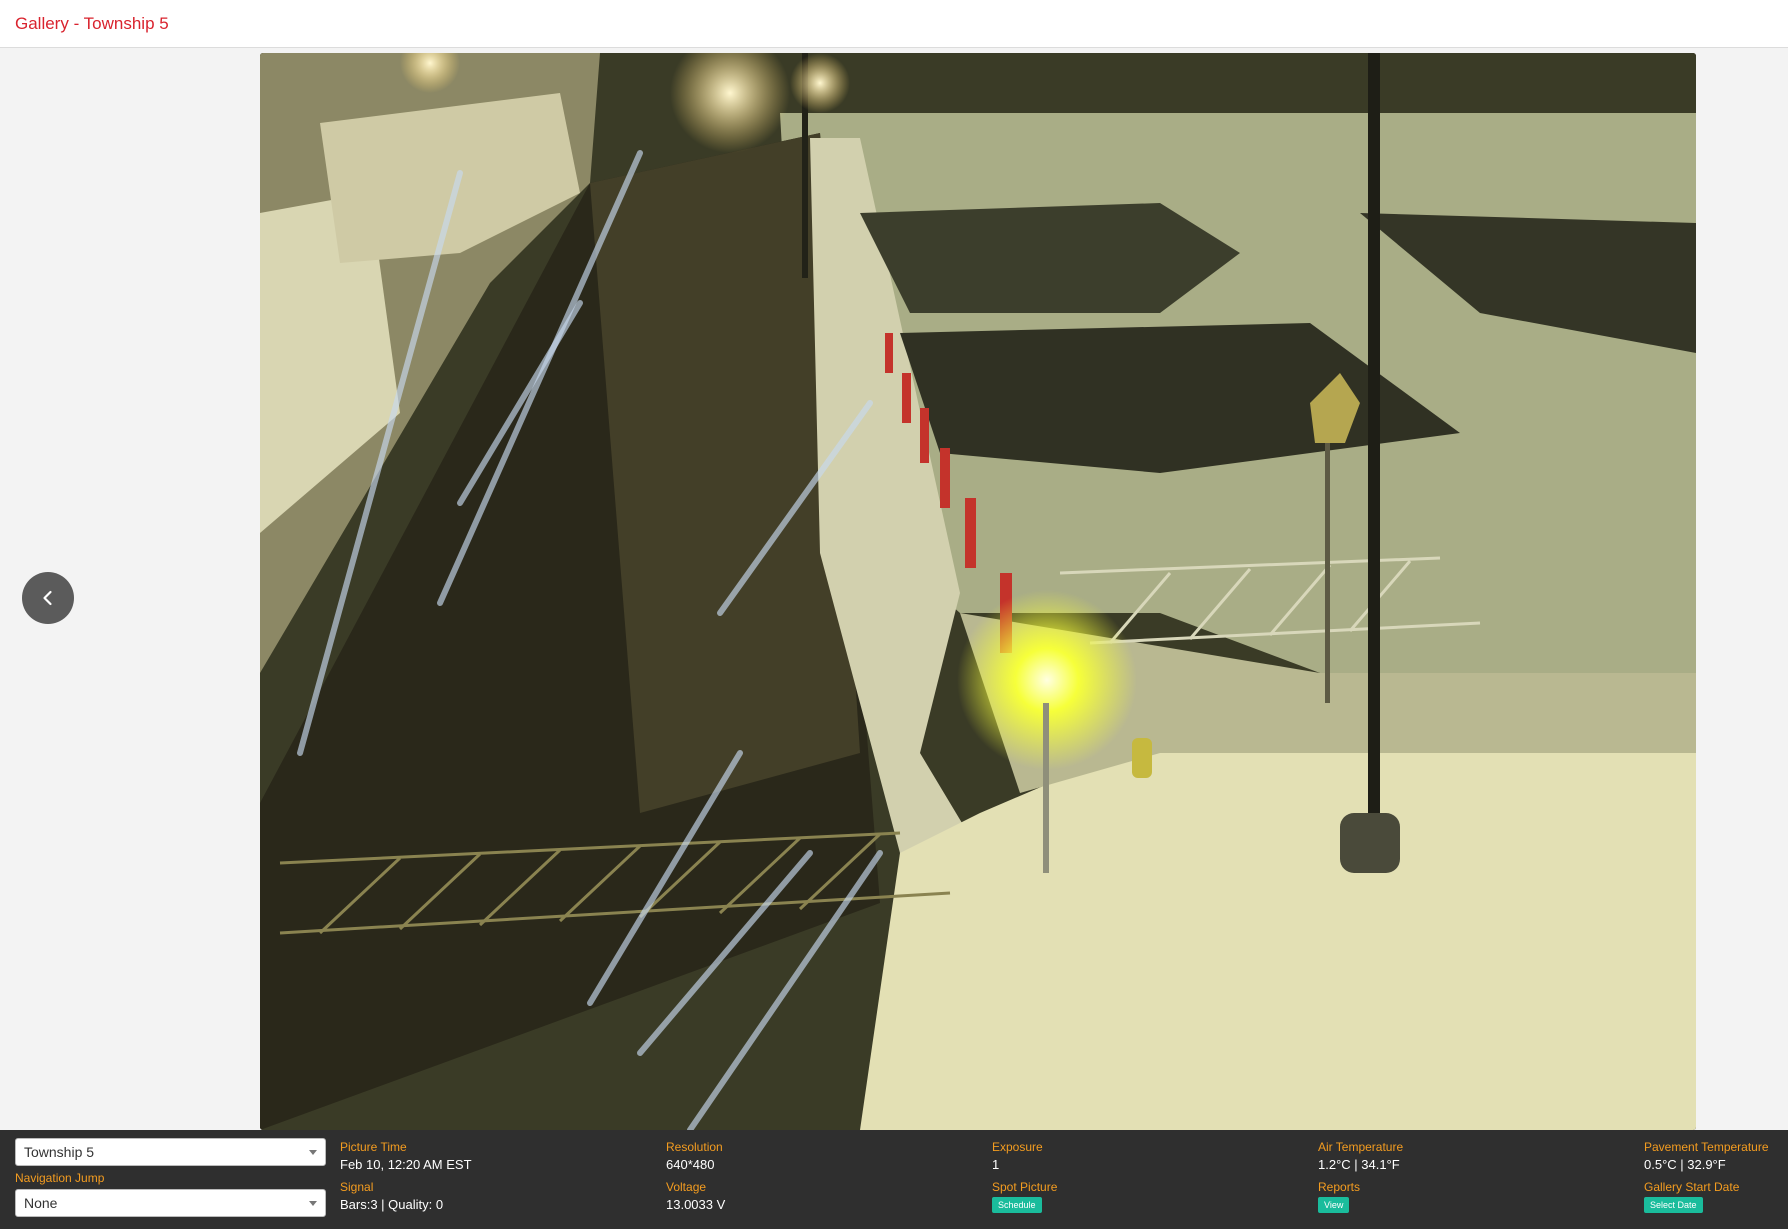  Describe the element at coordinates (1017, 1147) in the screenshot. I see `exposure-label: Exposure` at that location.